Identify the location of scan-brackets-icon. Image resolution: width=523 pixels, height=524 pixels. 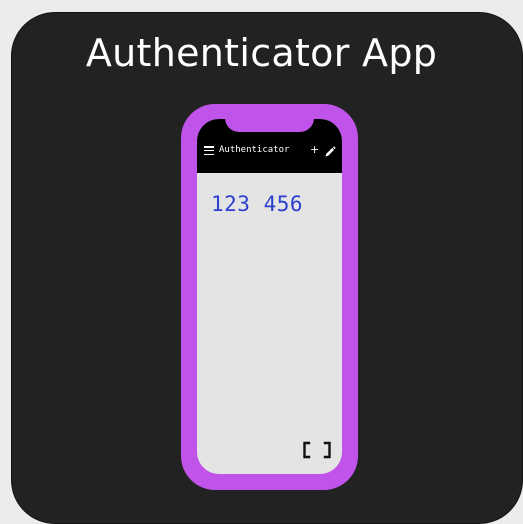
(317, 450).